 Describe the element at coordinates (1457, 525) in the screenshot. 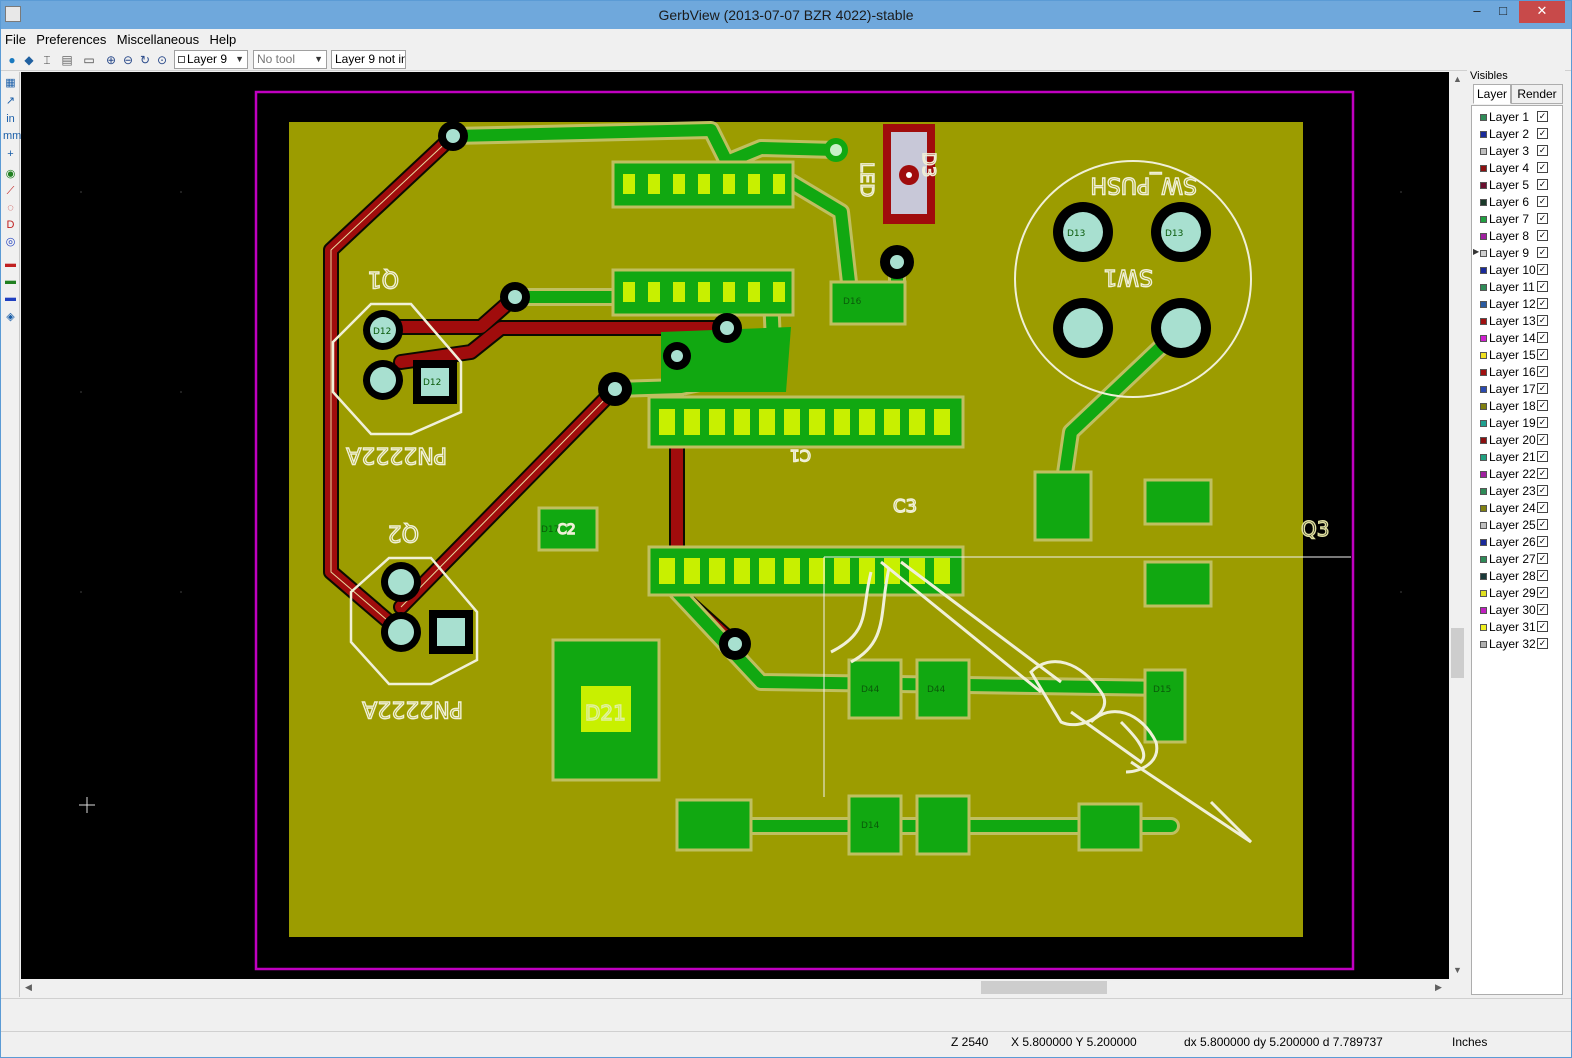

I see `vertical-scrollbar: ▲ ▼` at that location.